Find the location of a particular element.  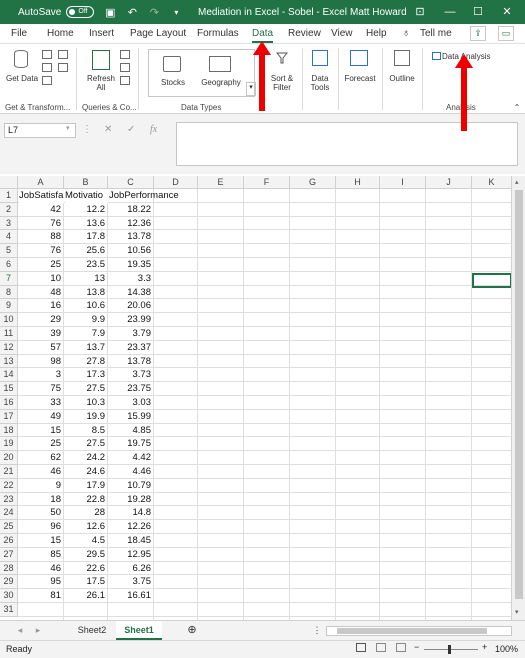

data-cell: 8.5 is located at coordinates (85, 431).